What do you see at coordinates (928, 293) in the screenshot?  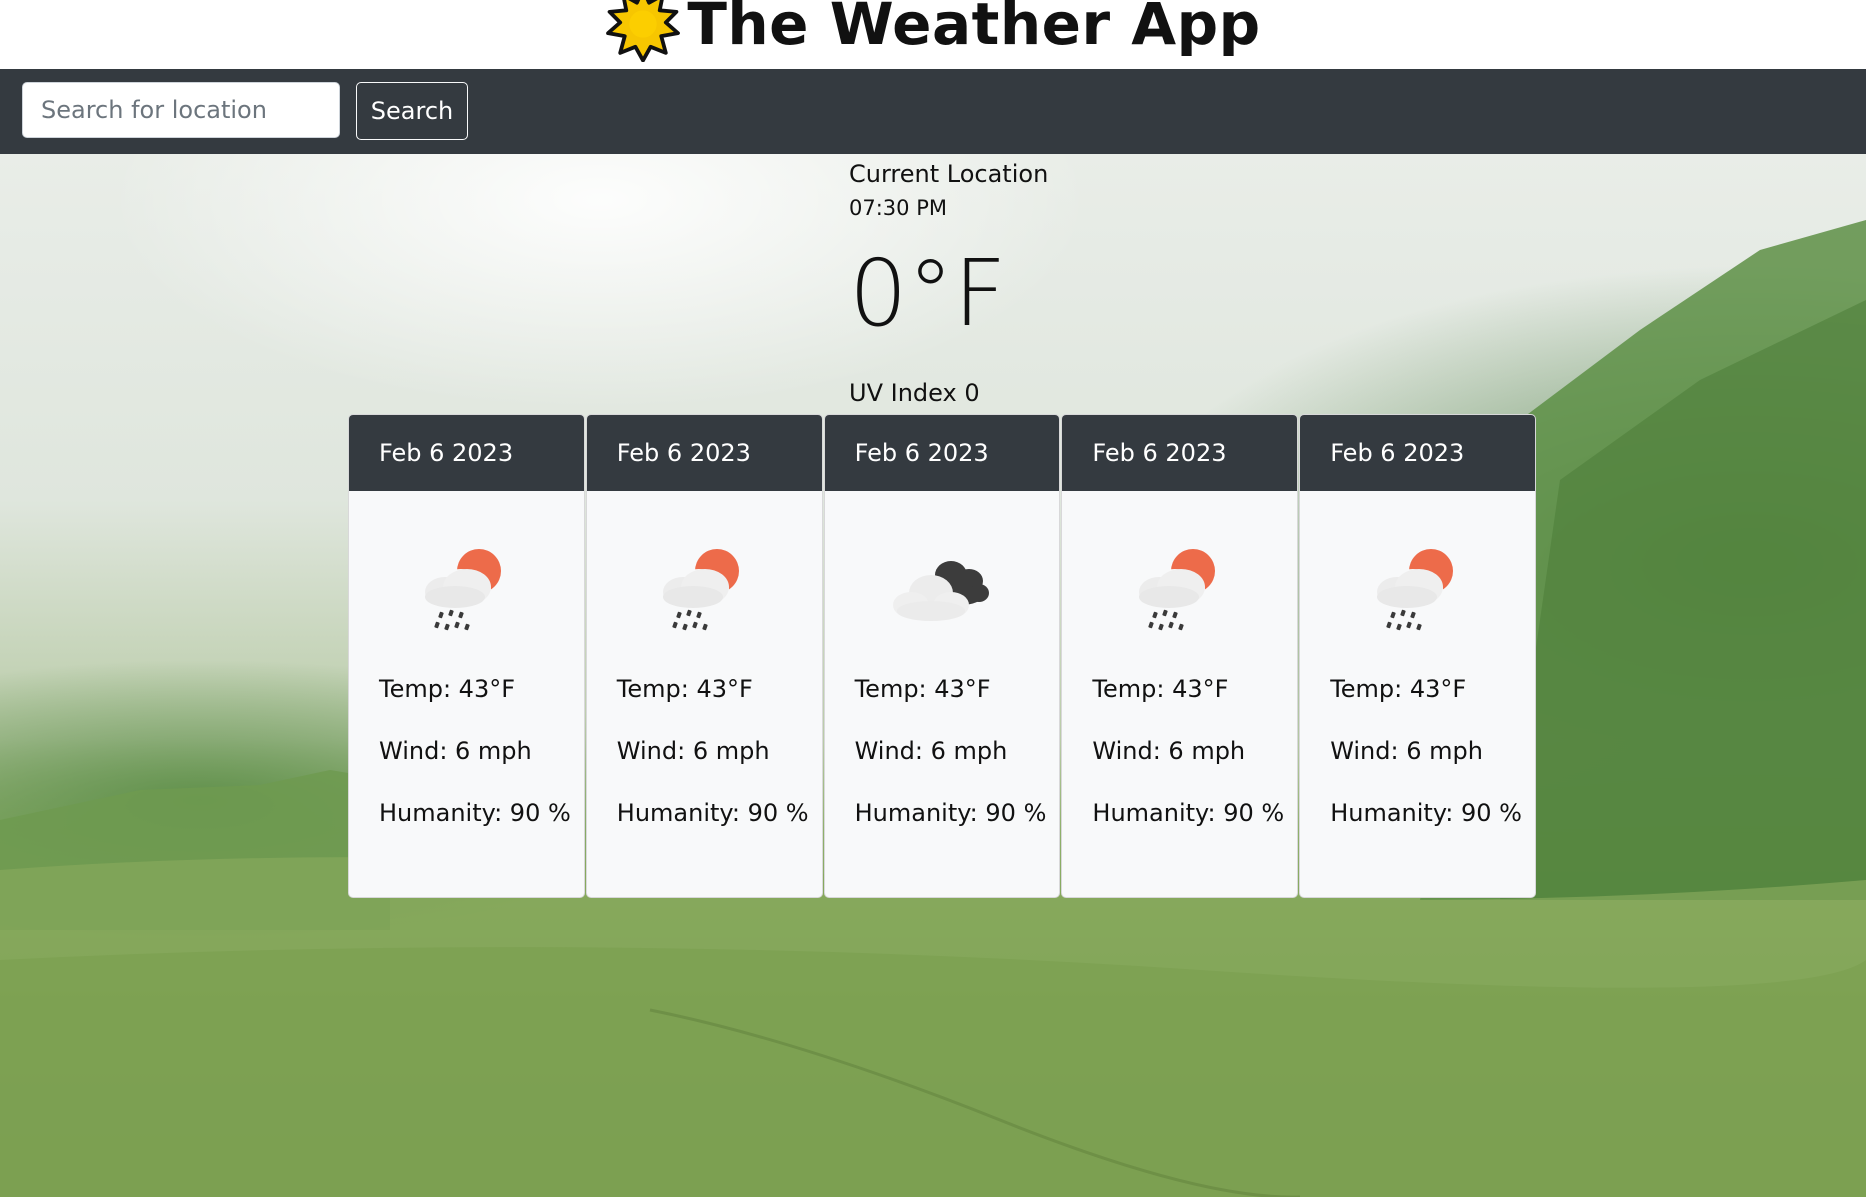 I see `current-temperature: 0°F` at bounding box center [928, 293].